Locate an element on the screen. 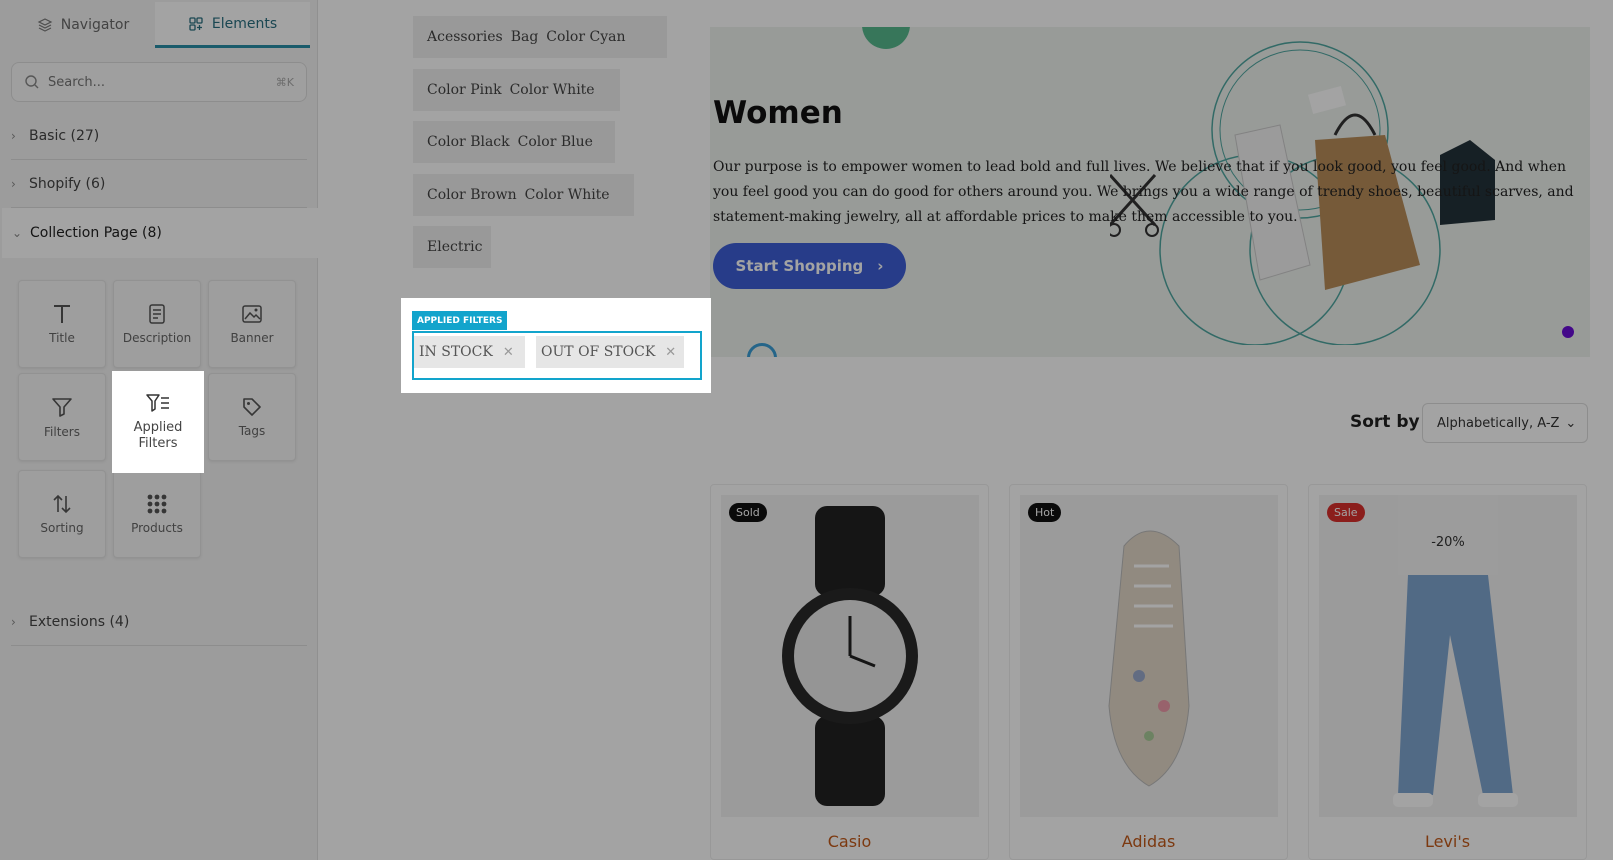 Image resolution: width=1613 pixels, height=860 pixels. tag-item: Color Cyan is located at coordinates (585, 37).